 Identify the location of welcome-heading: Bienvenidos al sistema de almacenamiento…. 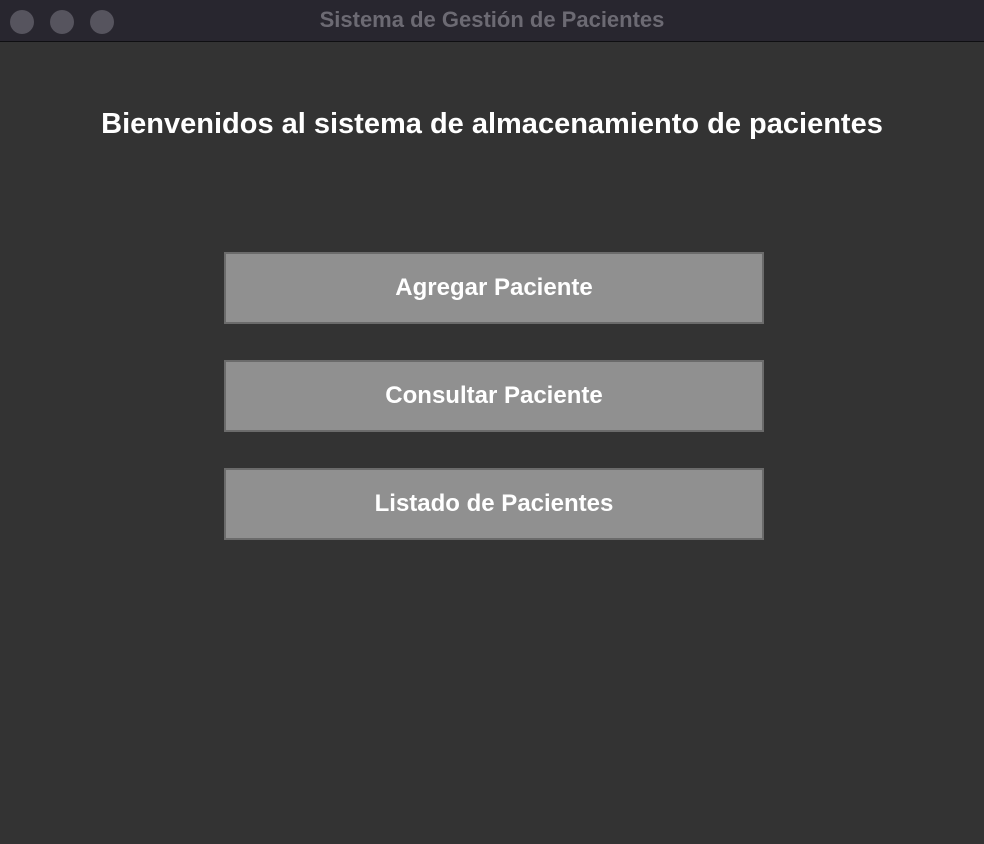
(492, 124).